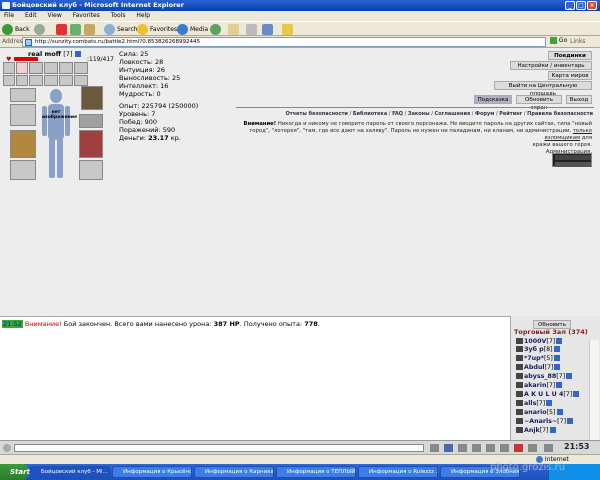 The width and height of the screenshot is (600, 480). Describe the element at coordinates (539, 341) in the screenshot. I see `user-row: 1000V[7]` at that location.